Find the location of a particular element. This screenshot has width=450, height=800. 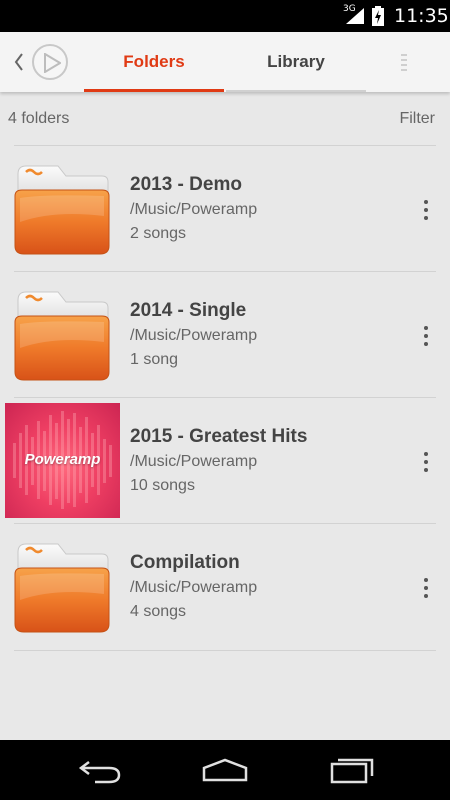

song-count: 2 songs is located at coordinates (158, 233).